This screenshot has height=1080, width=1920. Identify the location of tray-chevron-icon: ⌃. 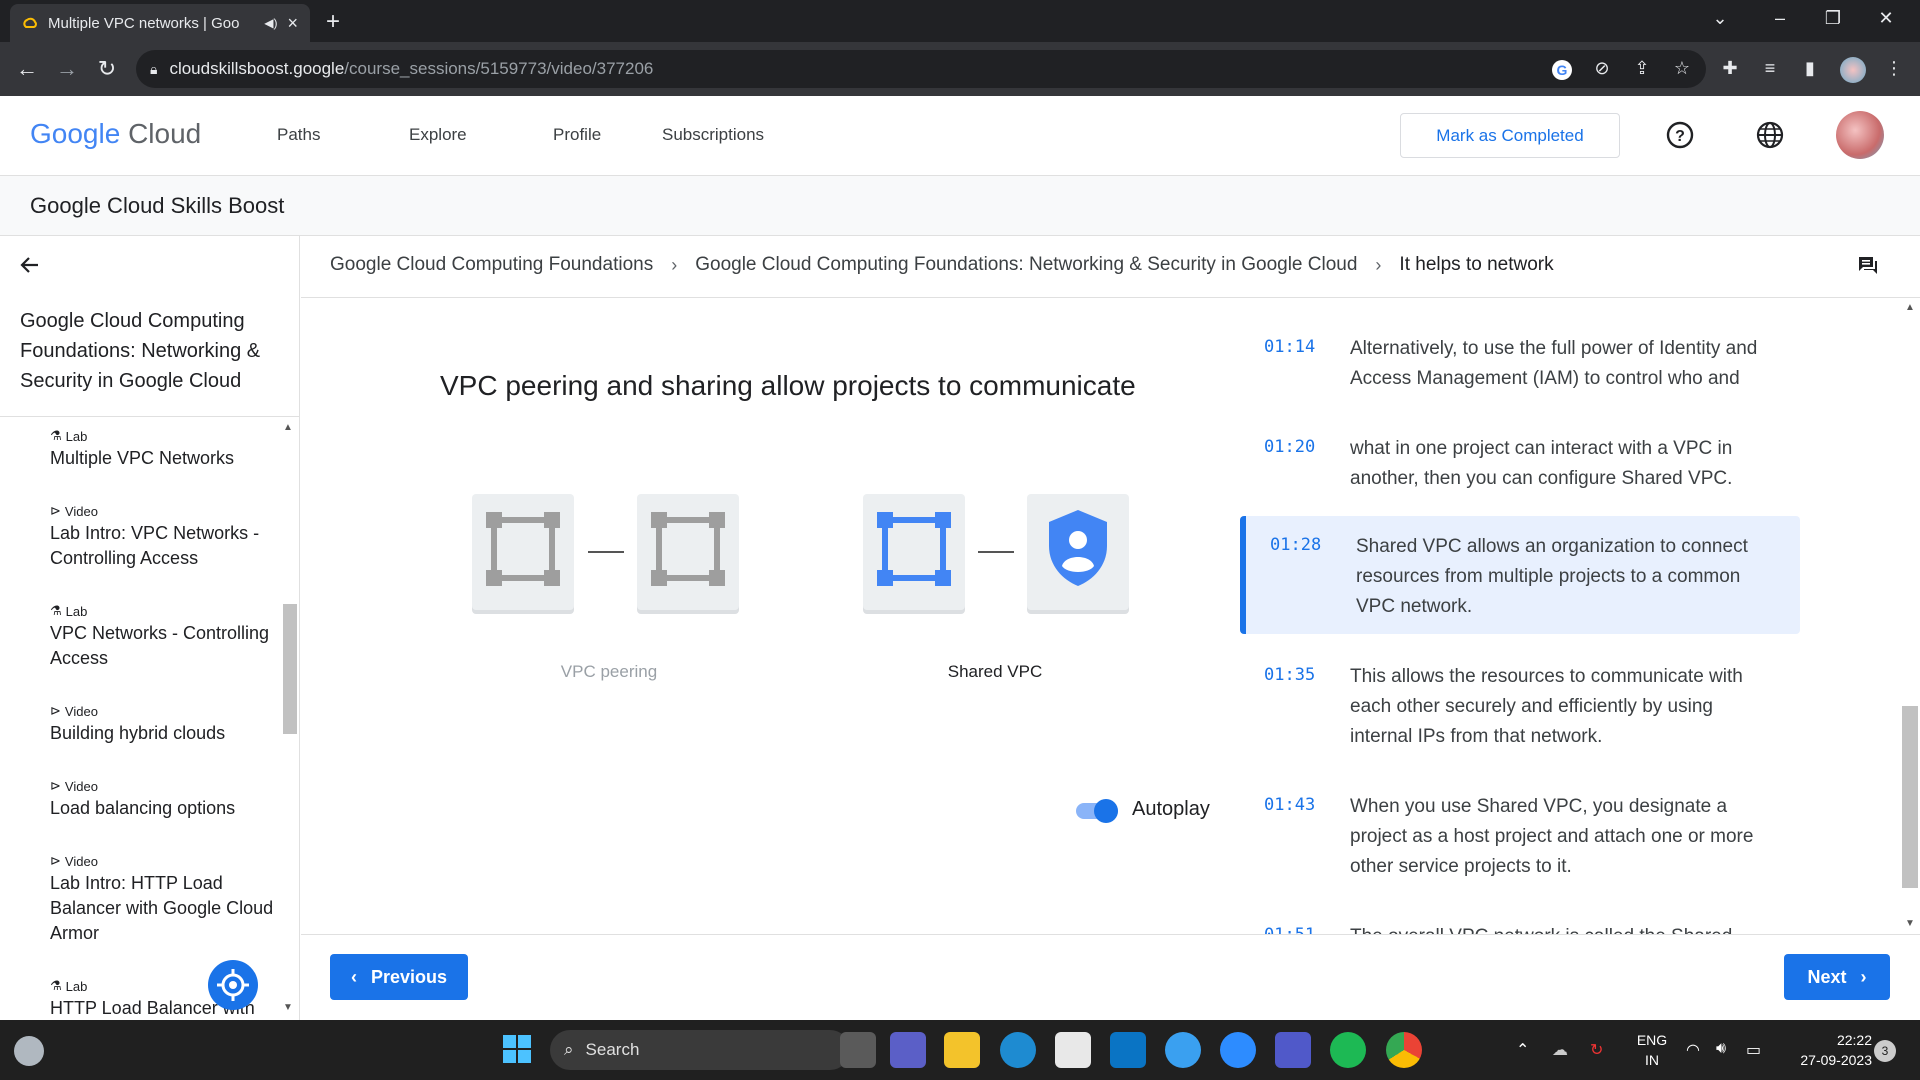
(1522, 1050).